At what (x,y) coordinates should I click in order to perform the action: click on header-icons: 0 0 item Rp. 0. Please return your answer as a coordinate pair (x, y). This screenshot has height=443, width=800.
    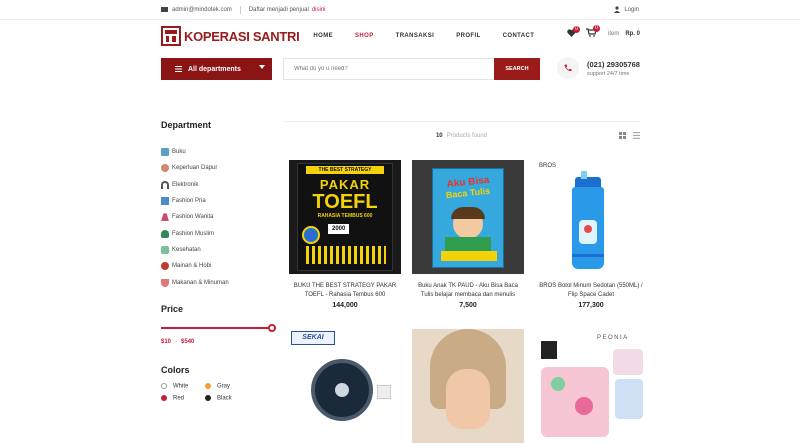
    Looking at the image, I should click on (603, 32).